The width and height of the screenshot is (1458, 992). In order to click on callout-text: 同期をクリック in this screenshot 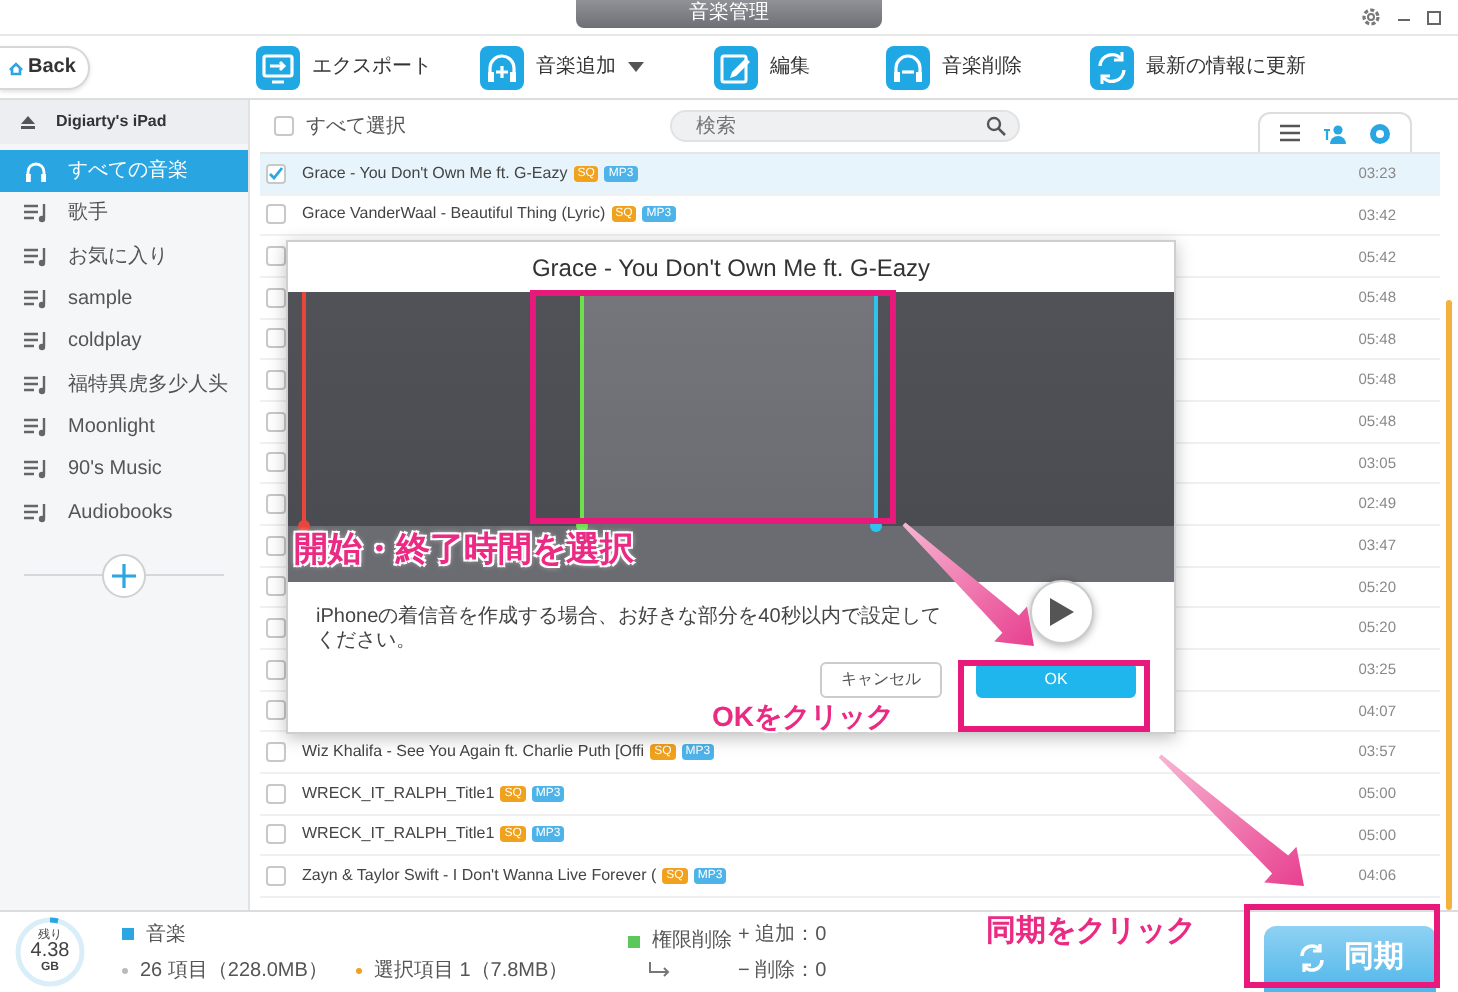, I will do `click(1091, 932)`.